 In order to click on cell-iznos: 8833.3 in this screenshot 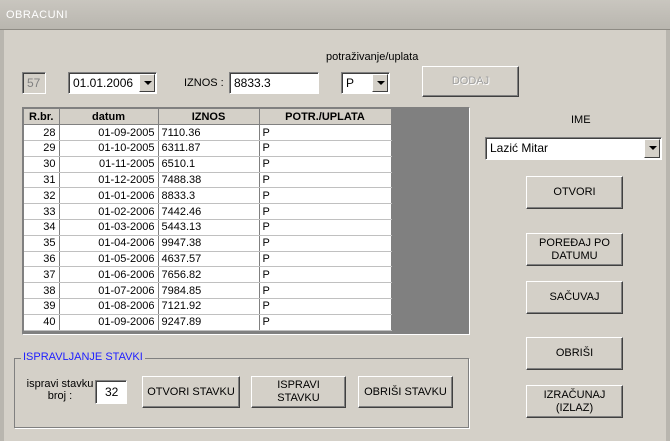, I will do `click(209, 196)`.